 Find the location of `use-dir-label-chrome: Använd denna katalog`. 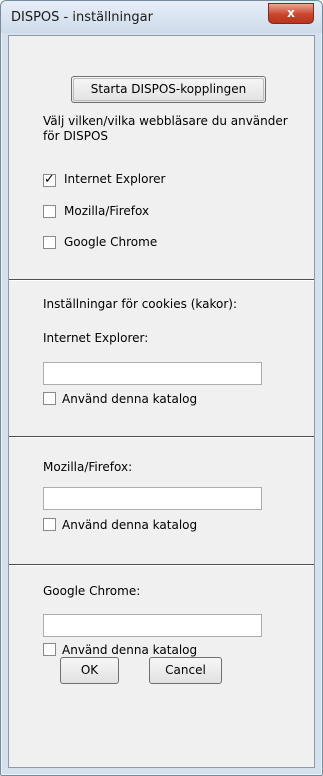

use-dir-label-chrome: Använd denna katalog is located at coordinates (130, 650).